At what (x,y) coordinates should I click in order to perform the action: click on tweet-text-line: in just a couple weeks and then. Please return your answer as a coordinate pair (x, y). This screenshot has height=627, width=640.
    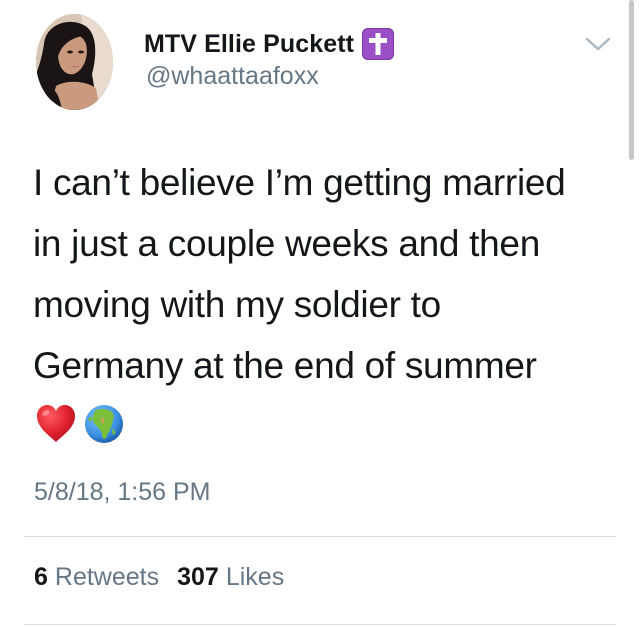
    Looking at the image, I should click on (286, 243).